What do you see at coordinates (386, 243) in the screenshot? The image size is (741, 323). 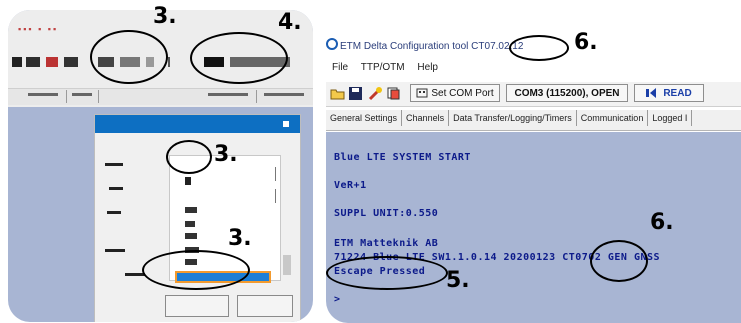 I see `console-line: ETM Matteknik AB` at bounding box center [386, 243].